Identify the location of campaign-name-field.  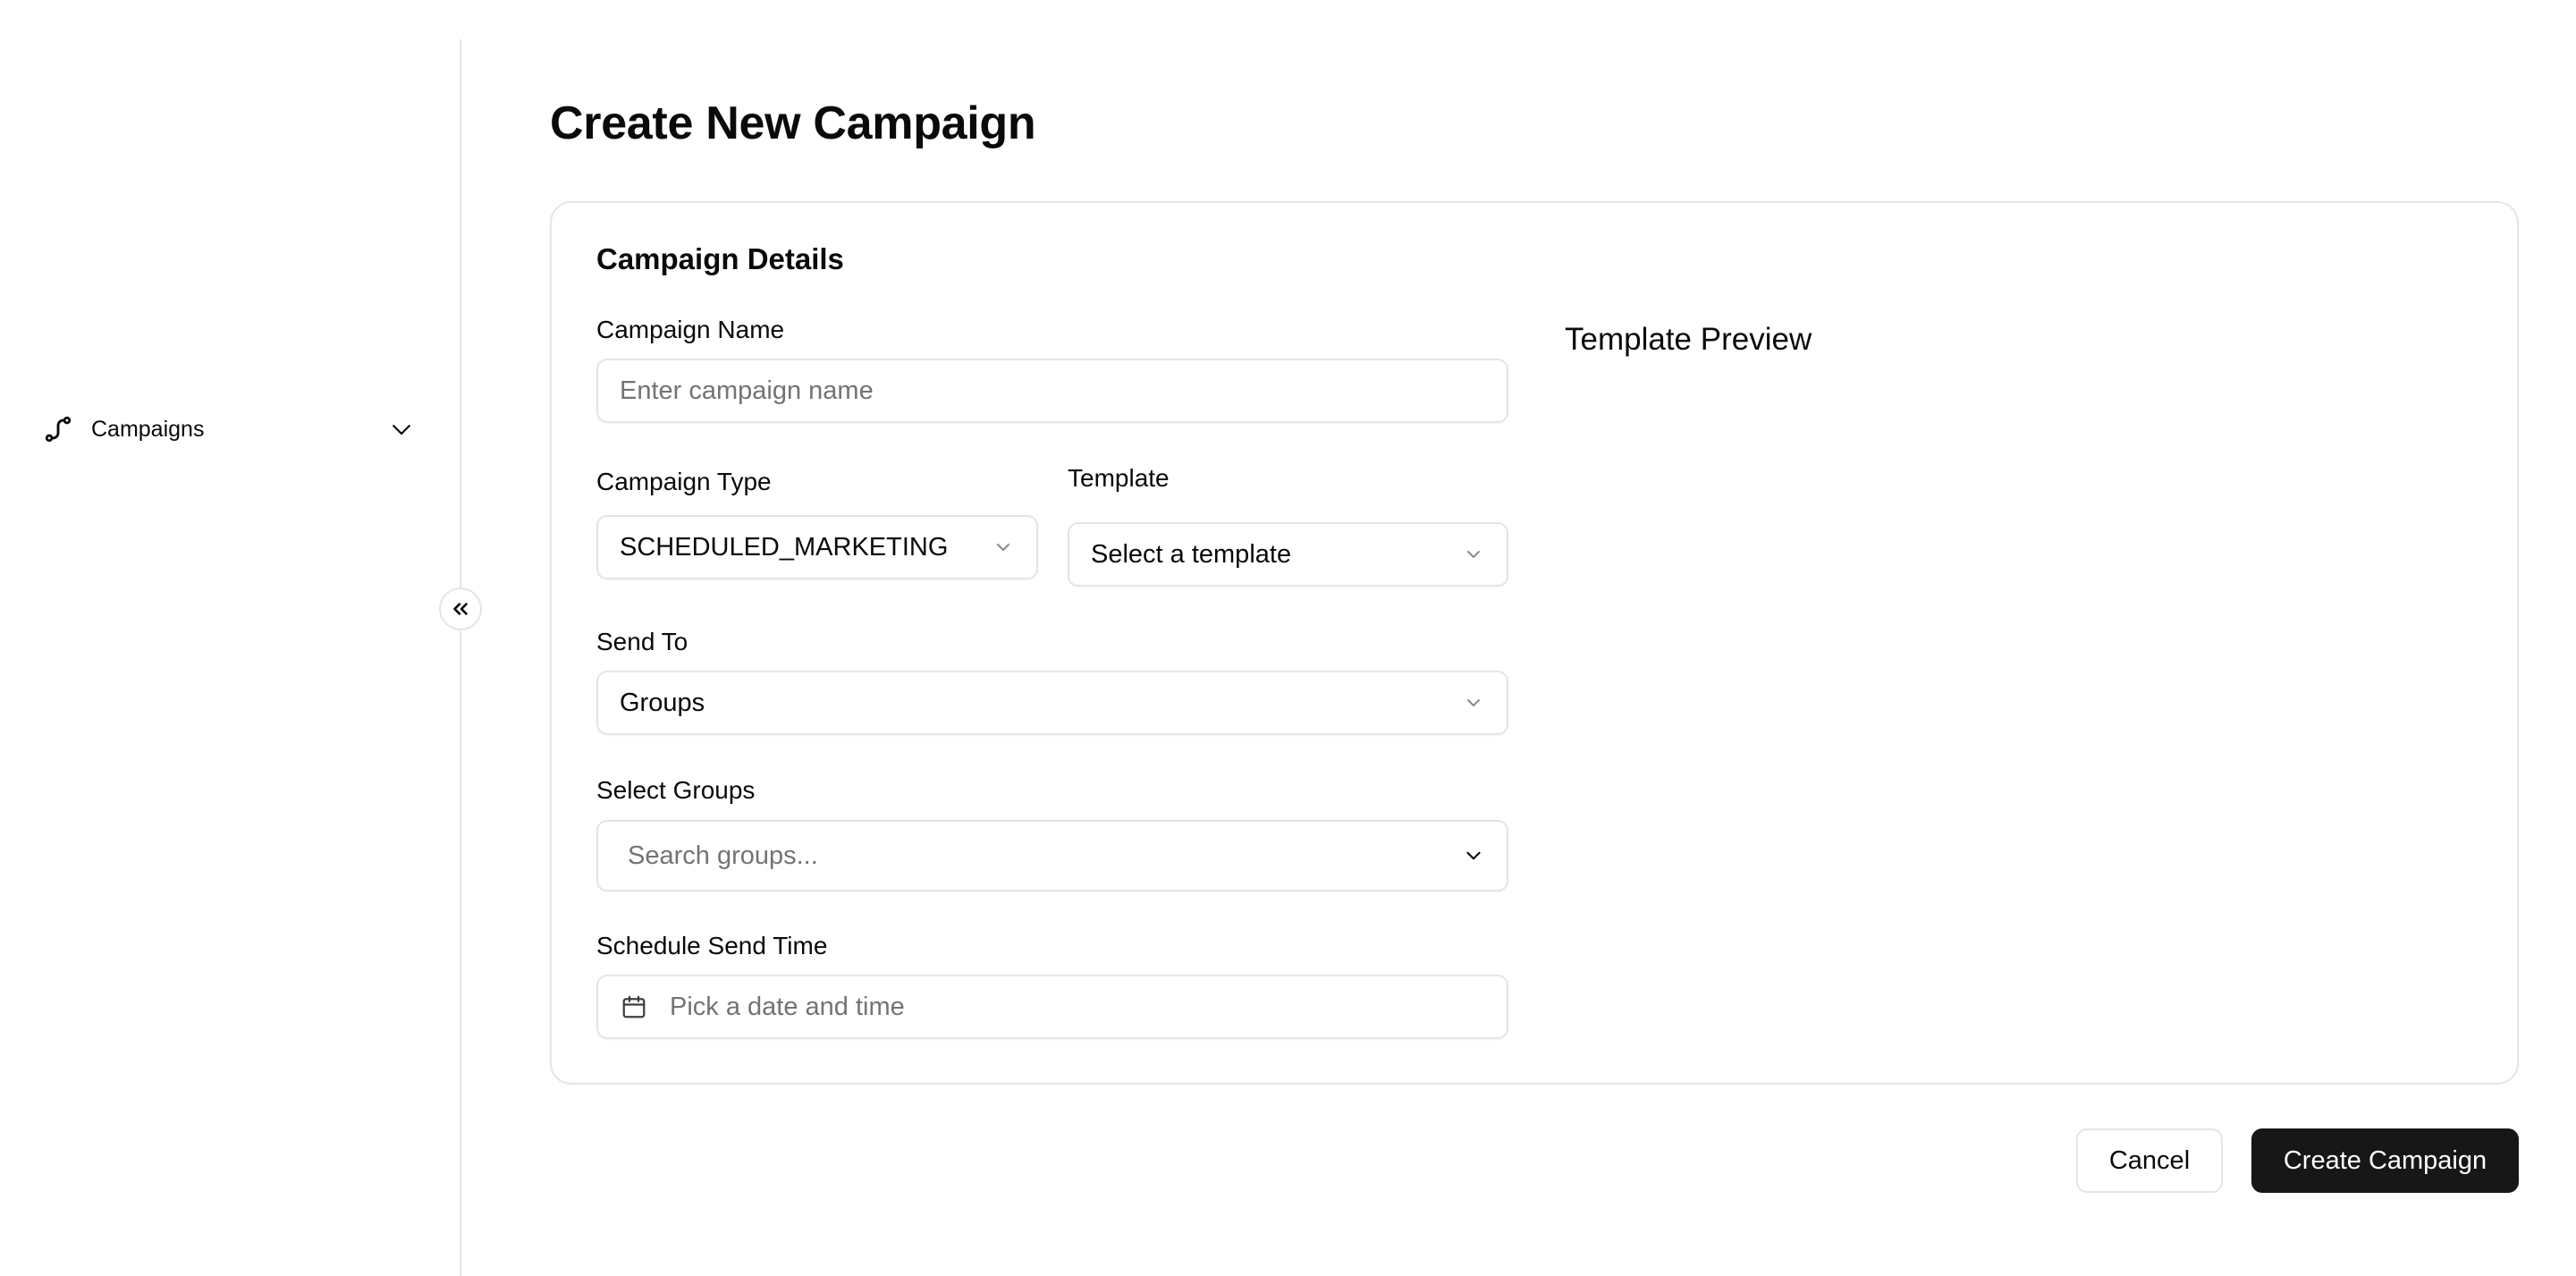
(1052, 391).